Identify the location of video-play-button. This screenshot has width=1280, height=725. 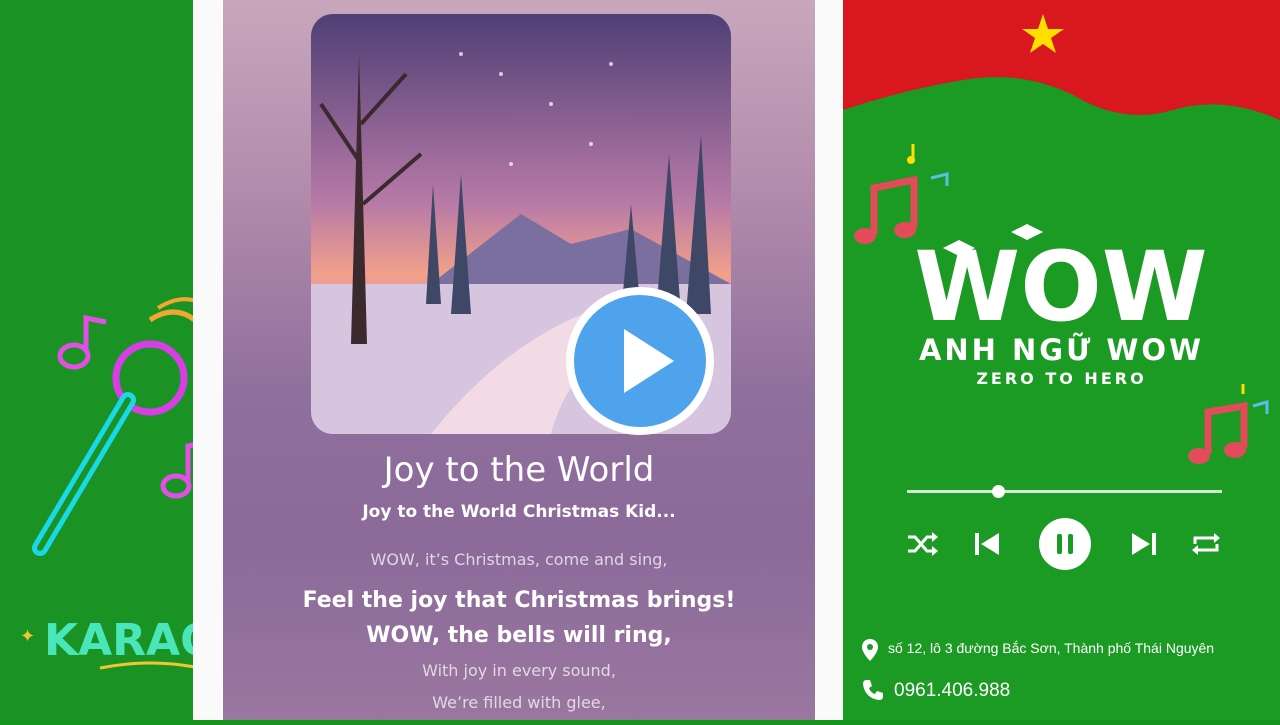
(640, 361).